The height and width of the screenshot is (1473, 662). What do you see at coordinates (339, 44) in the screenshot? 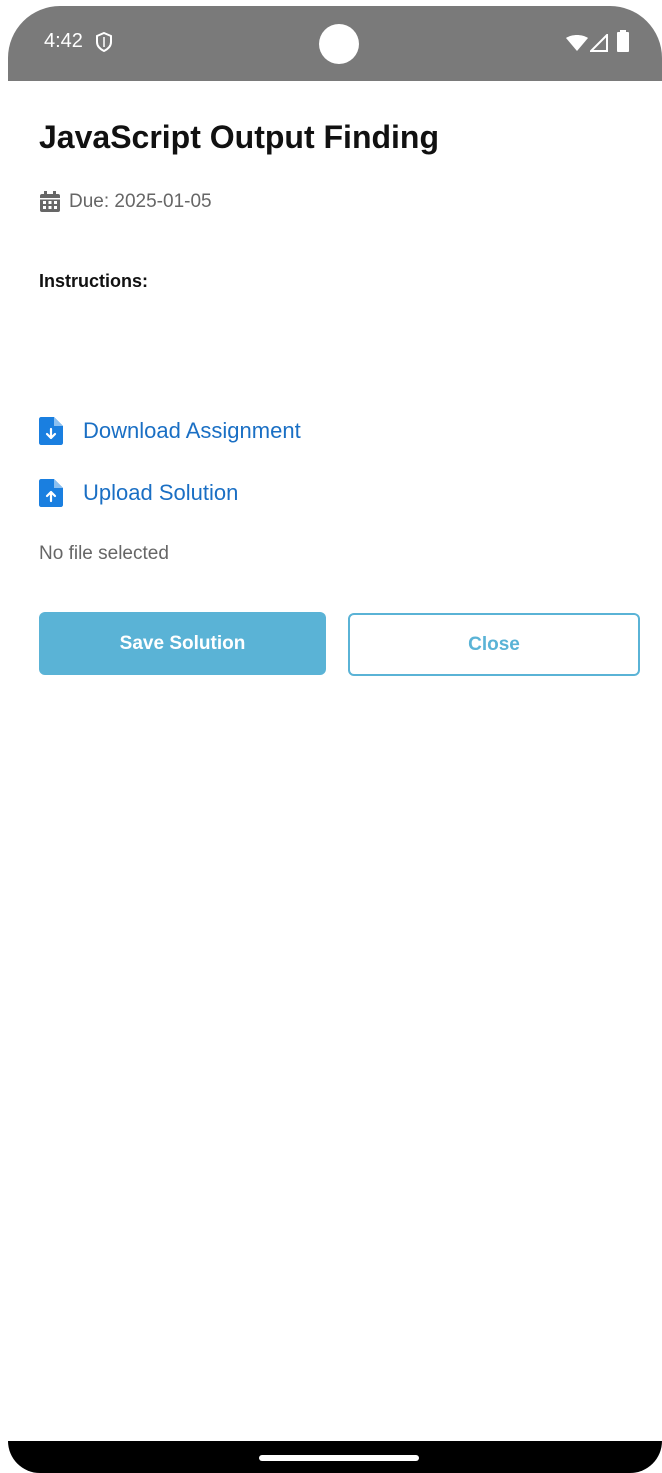
I see `camera-cutout` at bounding box center [339, 44].